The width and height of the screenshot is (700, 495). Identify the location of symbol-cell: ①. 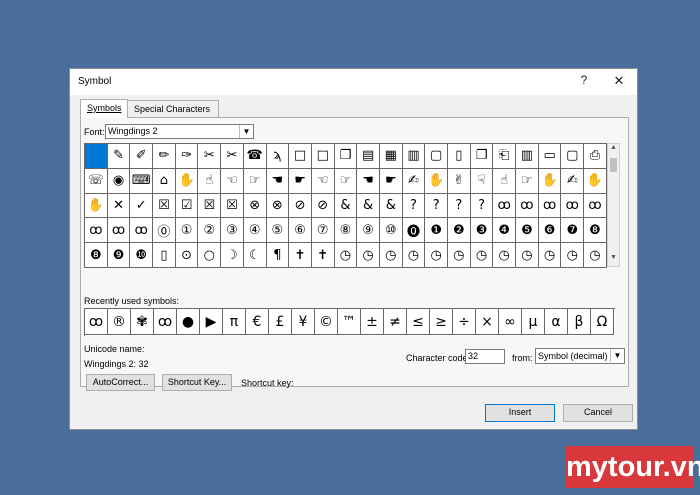
(187, 231).